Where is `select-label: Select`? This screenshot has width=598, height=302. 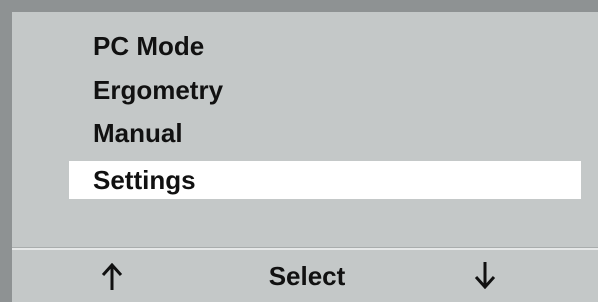
select-label: Select is located at coordinates (307, 276).